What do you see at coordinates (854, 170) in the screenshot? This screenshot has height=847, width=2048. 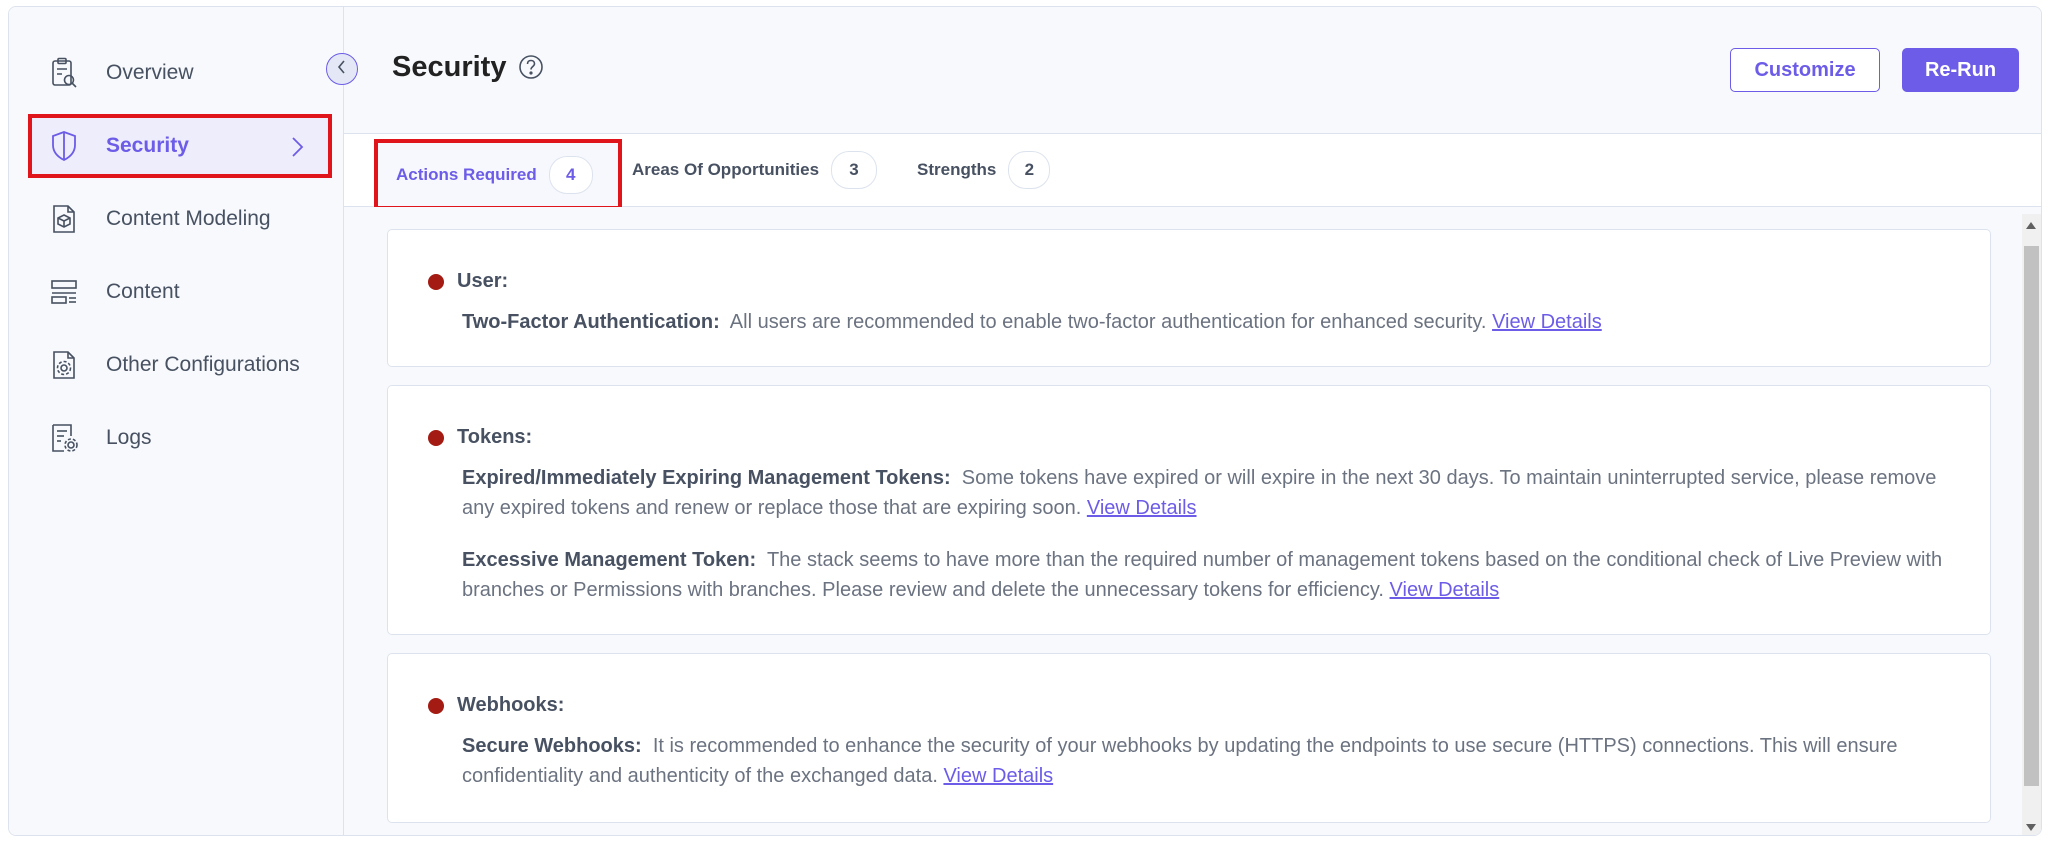 I see `count-badge: 3` at bounding box center [854, 170].